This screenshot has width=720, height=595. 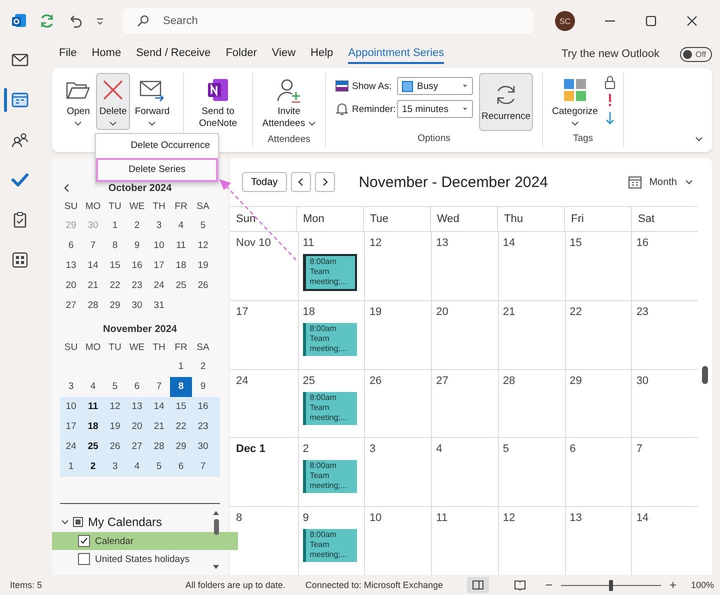 What do you see at coordinates (284, 54) in the screenshot?
I see `menu-tab: View` at bounding box center [284, 54].